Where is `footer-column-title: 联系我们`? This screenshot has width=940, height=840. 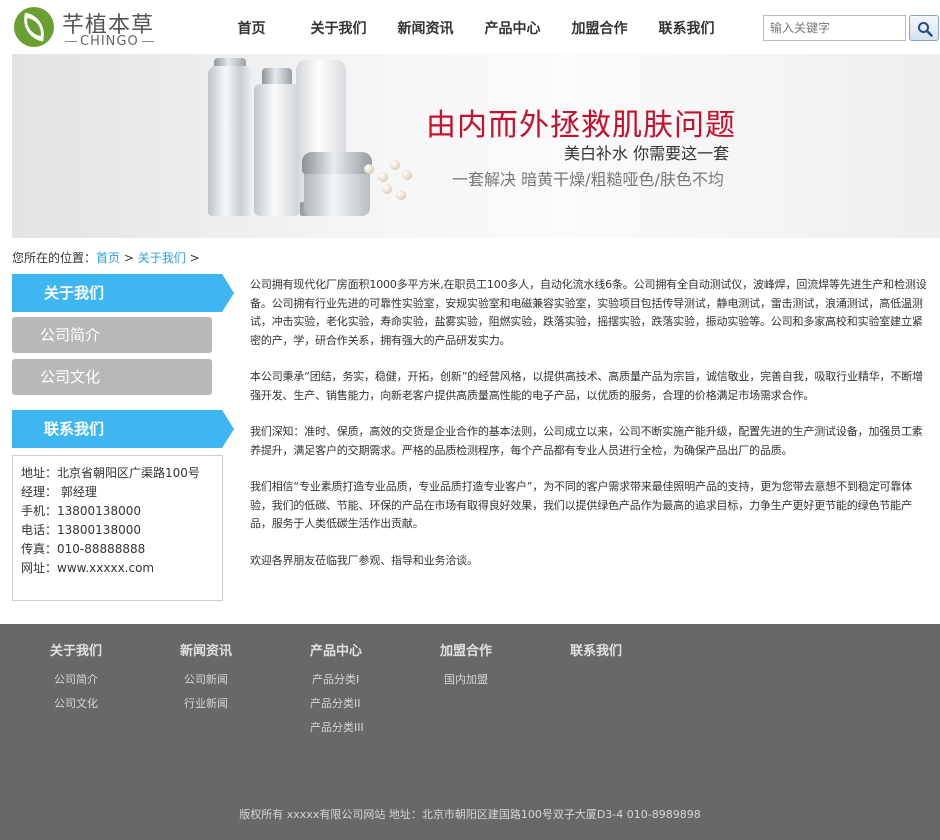 footer-column-title: 联系我们 is located at coordinates (596, 651).